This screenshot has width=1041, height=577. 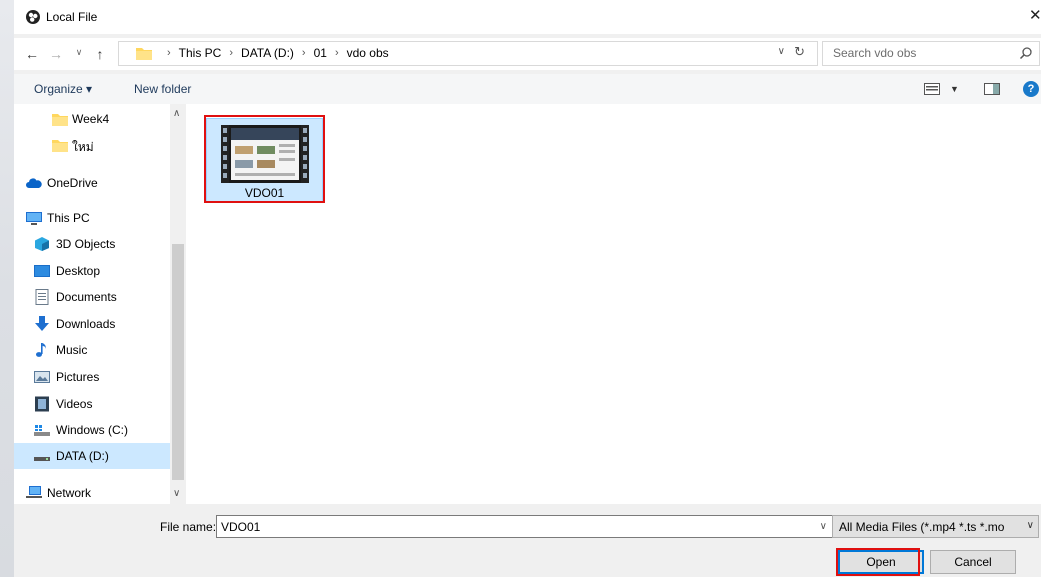 What do you see at coordinates (100, 54) in the screenshot?
I see `up-arrow-icon: ↑` at bounding box center [100, 54].